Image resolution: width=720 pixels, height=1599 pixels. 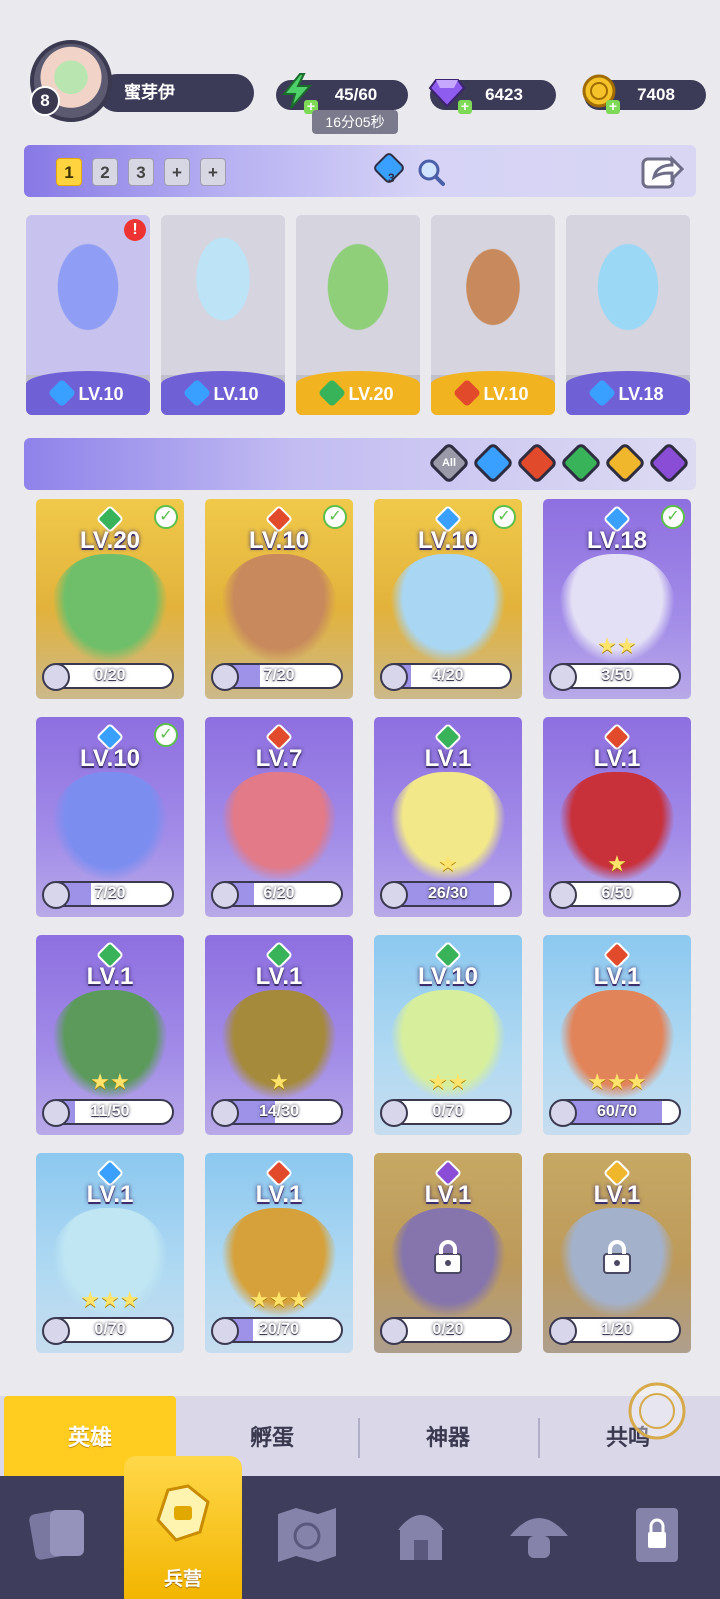 I want to click on filter-all-button: All, so click(x=449, y=463).